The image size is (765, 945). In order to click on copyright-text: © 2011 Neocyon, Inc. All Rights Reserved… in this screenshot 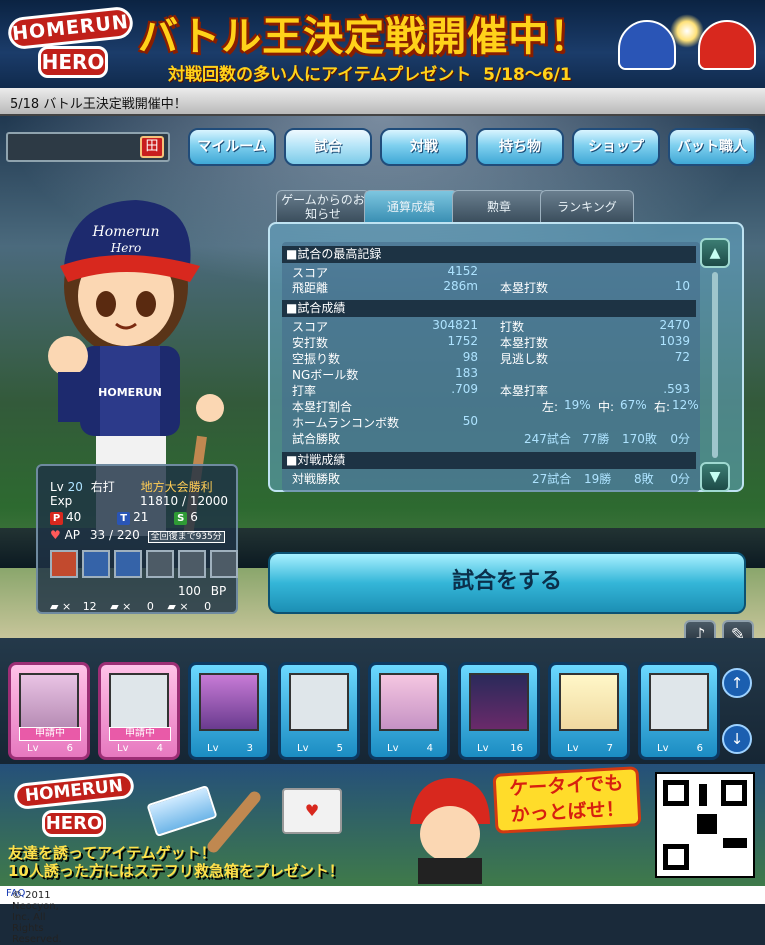, I will do `click(37, 917)`.